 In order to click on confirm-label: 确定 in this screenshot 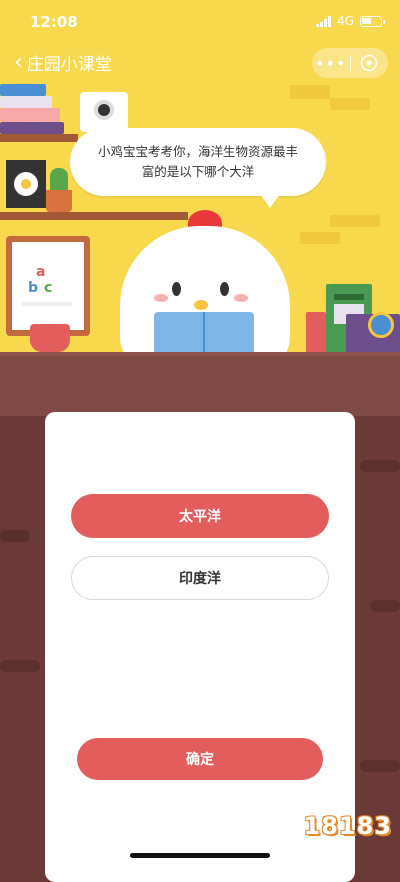, I will do `click(200, 760)`.